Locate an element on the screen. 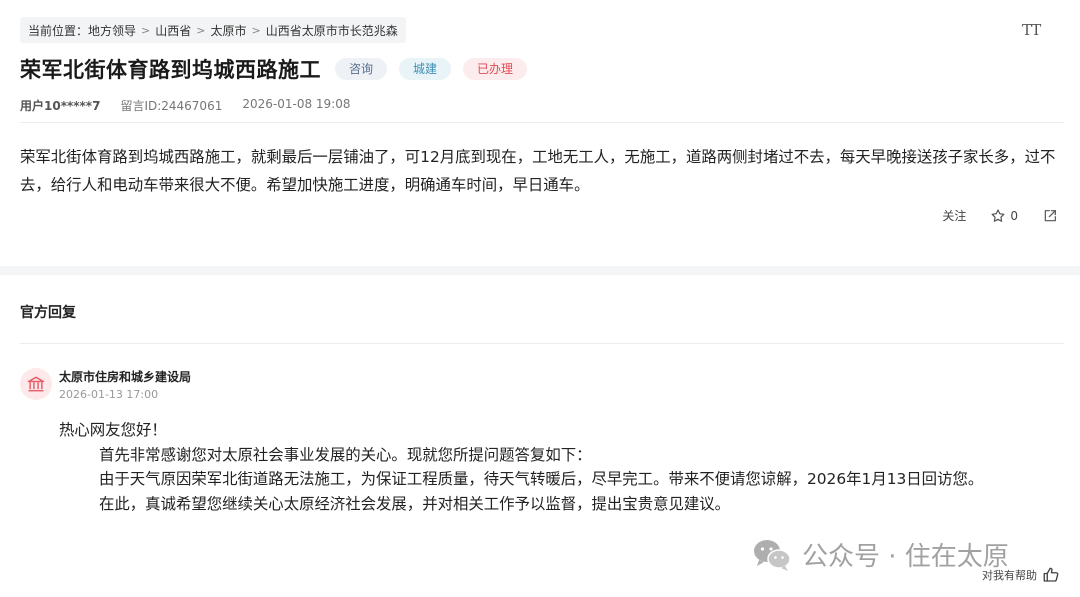 This screenshot has width=1080, height=597. breadcrumb-item-city: 太原市 is located at coordinates (228, 30).